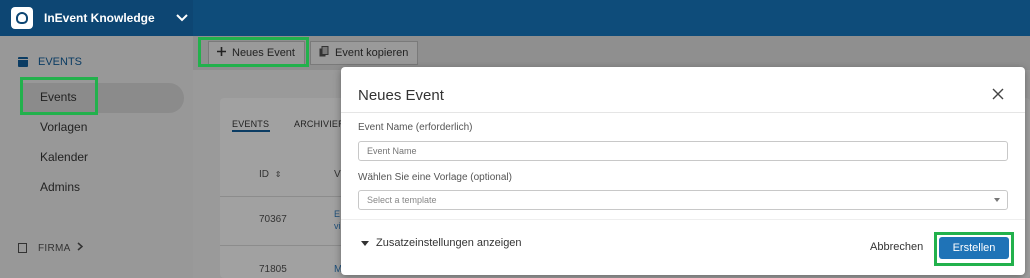 This screenshot has height=278, width=1030. What do you see at coordinates (337, 226) in the screenshot?
I see `table-cell-link-cont: vi` at bounding box center [337, 226].